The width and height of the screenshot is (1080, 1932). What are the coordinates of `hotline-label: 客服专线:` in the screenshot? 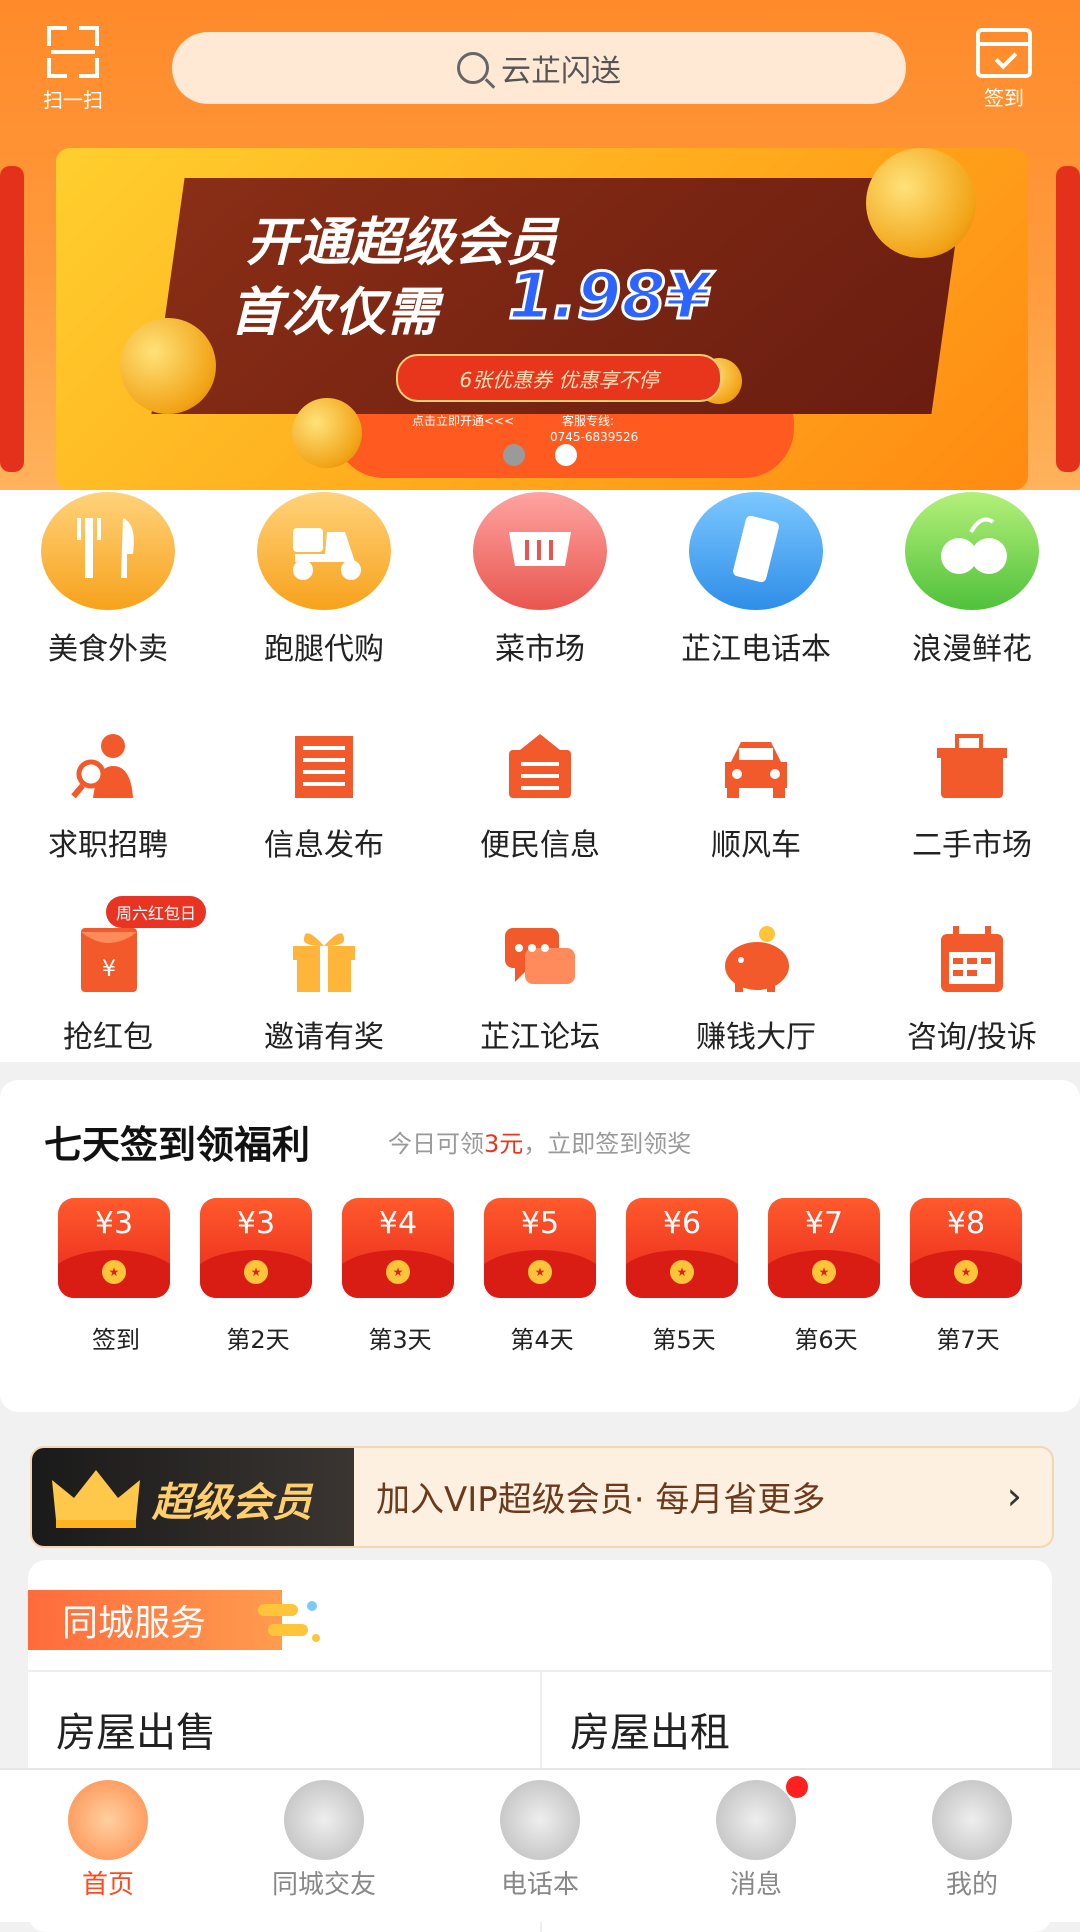 It's located at (588, 421).